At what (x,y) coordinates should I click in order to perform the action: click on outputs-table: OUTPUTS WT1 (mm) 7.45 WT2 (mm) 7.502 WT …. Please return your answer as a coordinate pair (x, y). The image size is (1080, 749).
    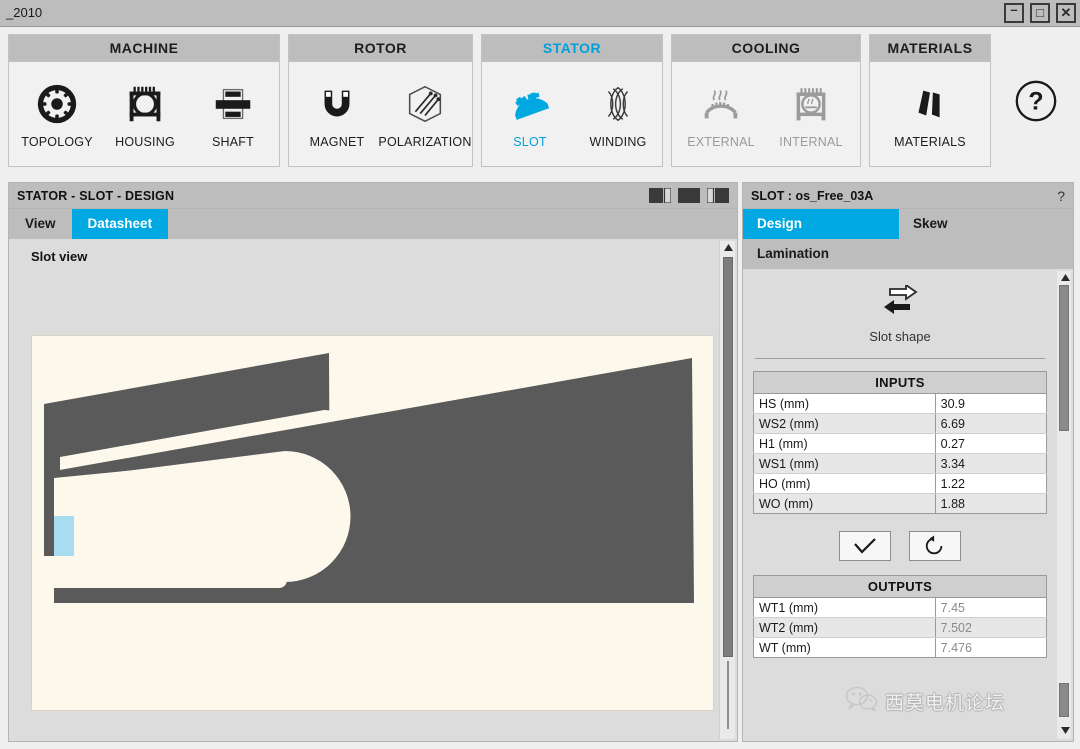
    Looking at the image, I should click on (900, 616).